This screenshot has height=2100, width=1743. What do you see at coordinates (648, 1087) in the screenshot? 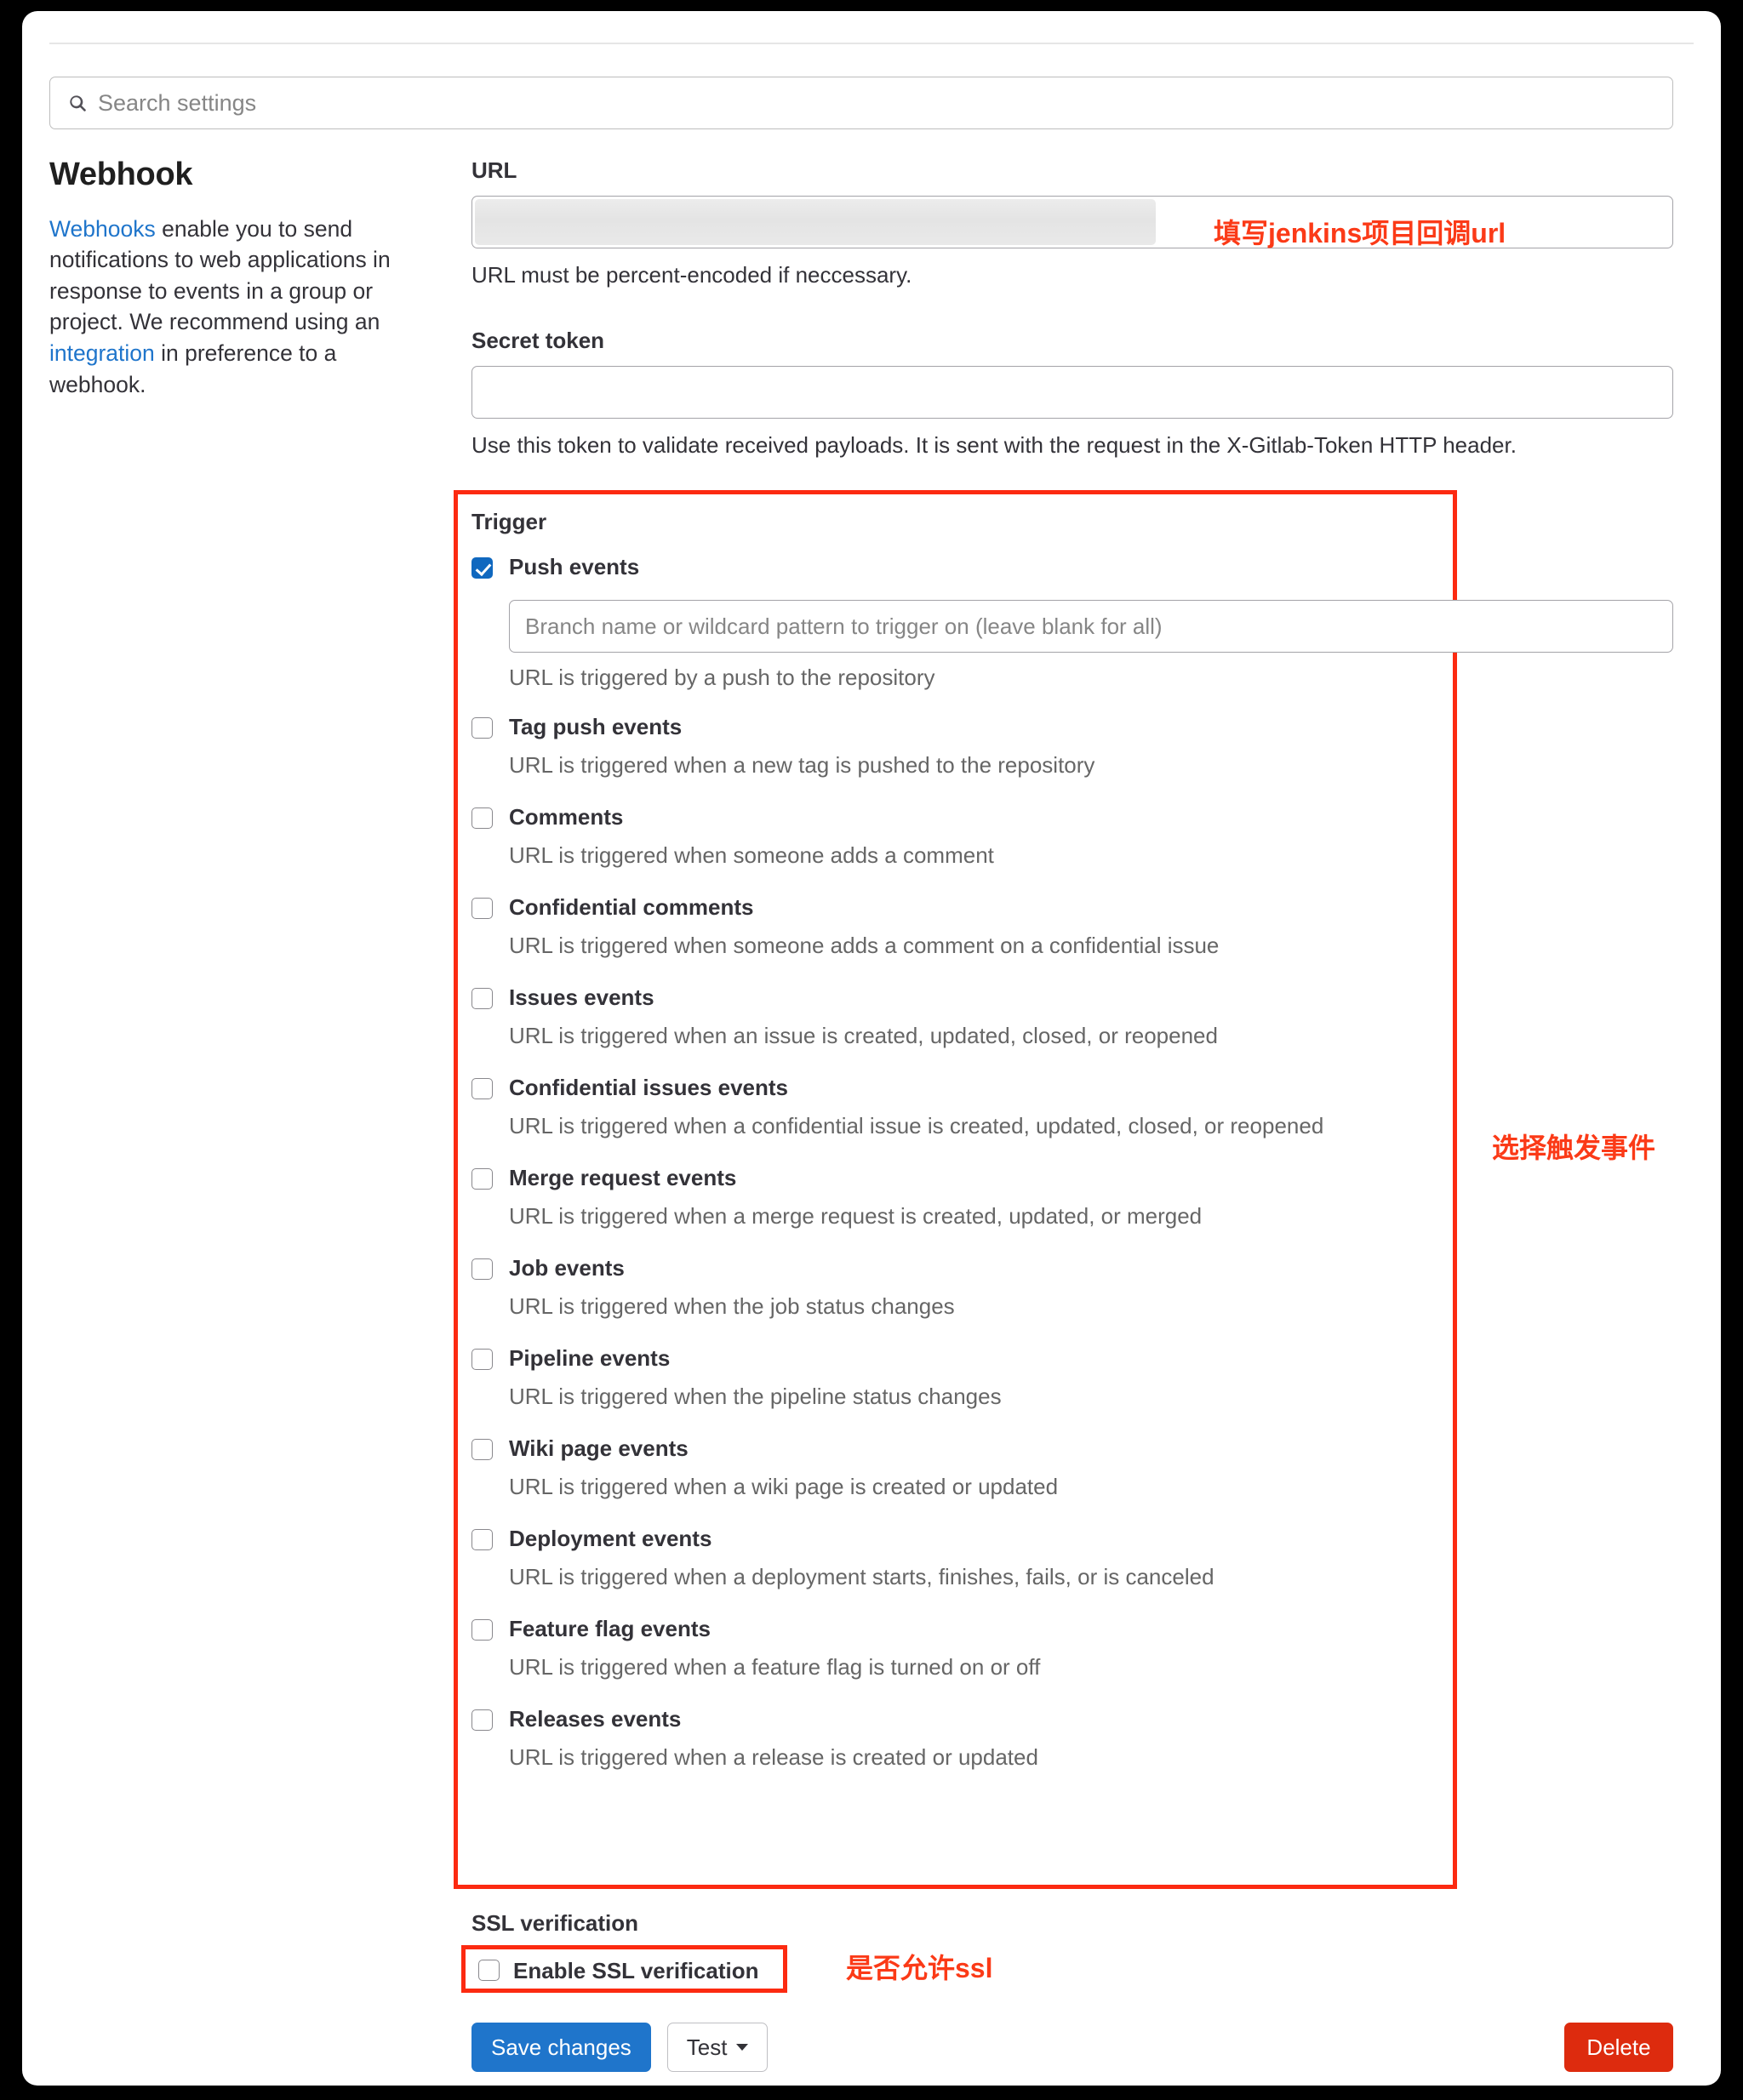
I see `trigger-checkbox-label: Confidential issues events` at bounding box center [648, 1087].